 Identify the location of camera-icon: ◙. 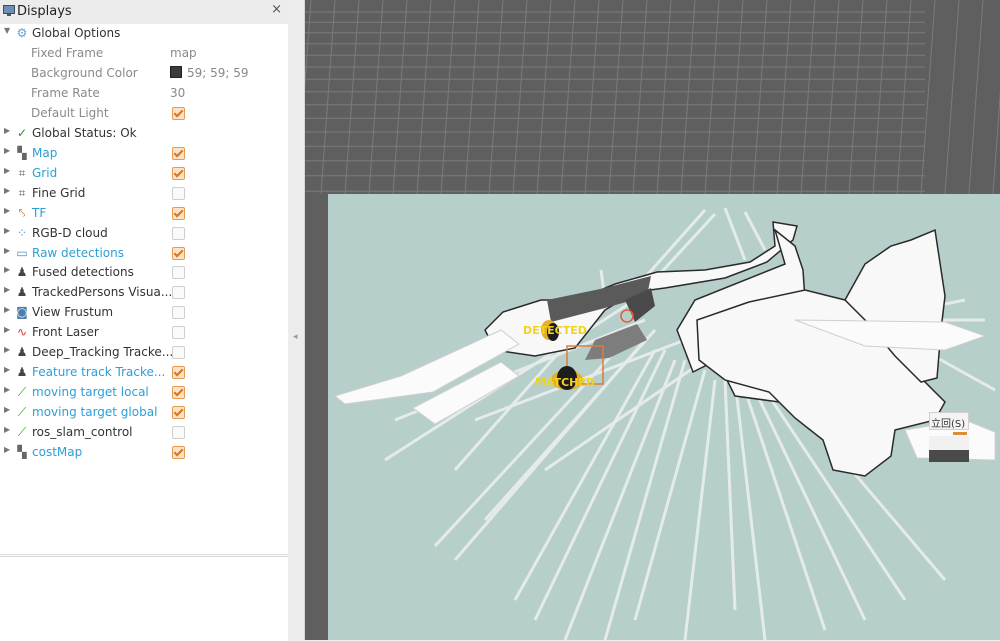
(22, 312).